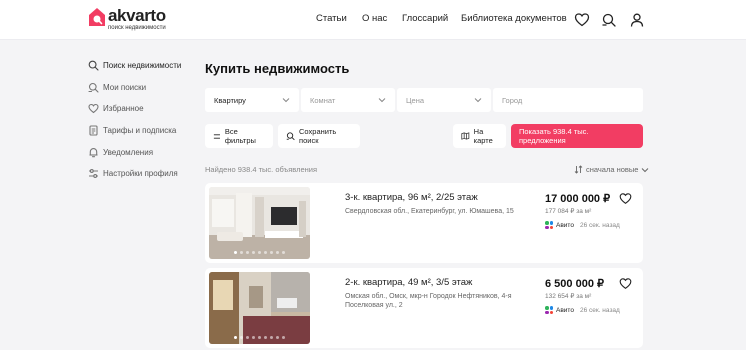 This screenshot has width=746, height=350. What do you see at coordinates (415, 100) in the screenshot?
I see `price-placeholder: Цена` at bounding box center [415, 100].